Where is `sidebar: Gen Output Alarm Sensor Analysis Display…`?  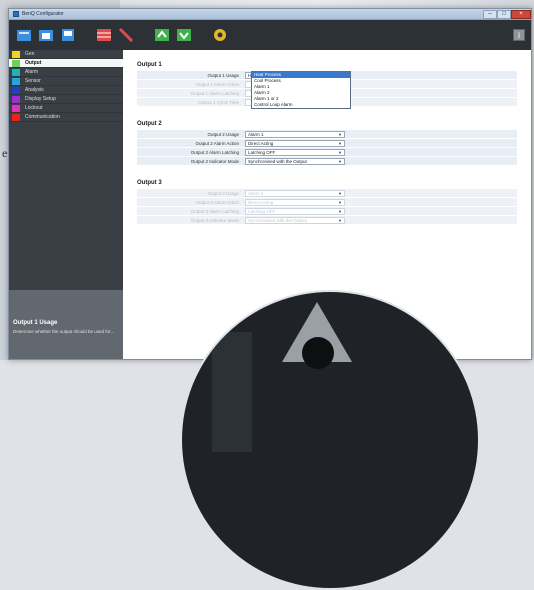 sidebar: Gen Output Alarm Sensor Analysis Display… is located at coordinates (66, 204).